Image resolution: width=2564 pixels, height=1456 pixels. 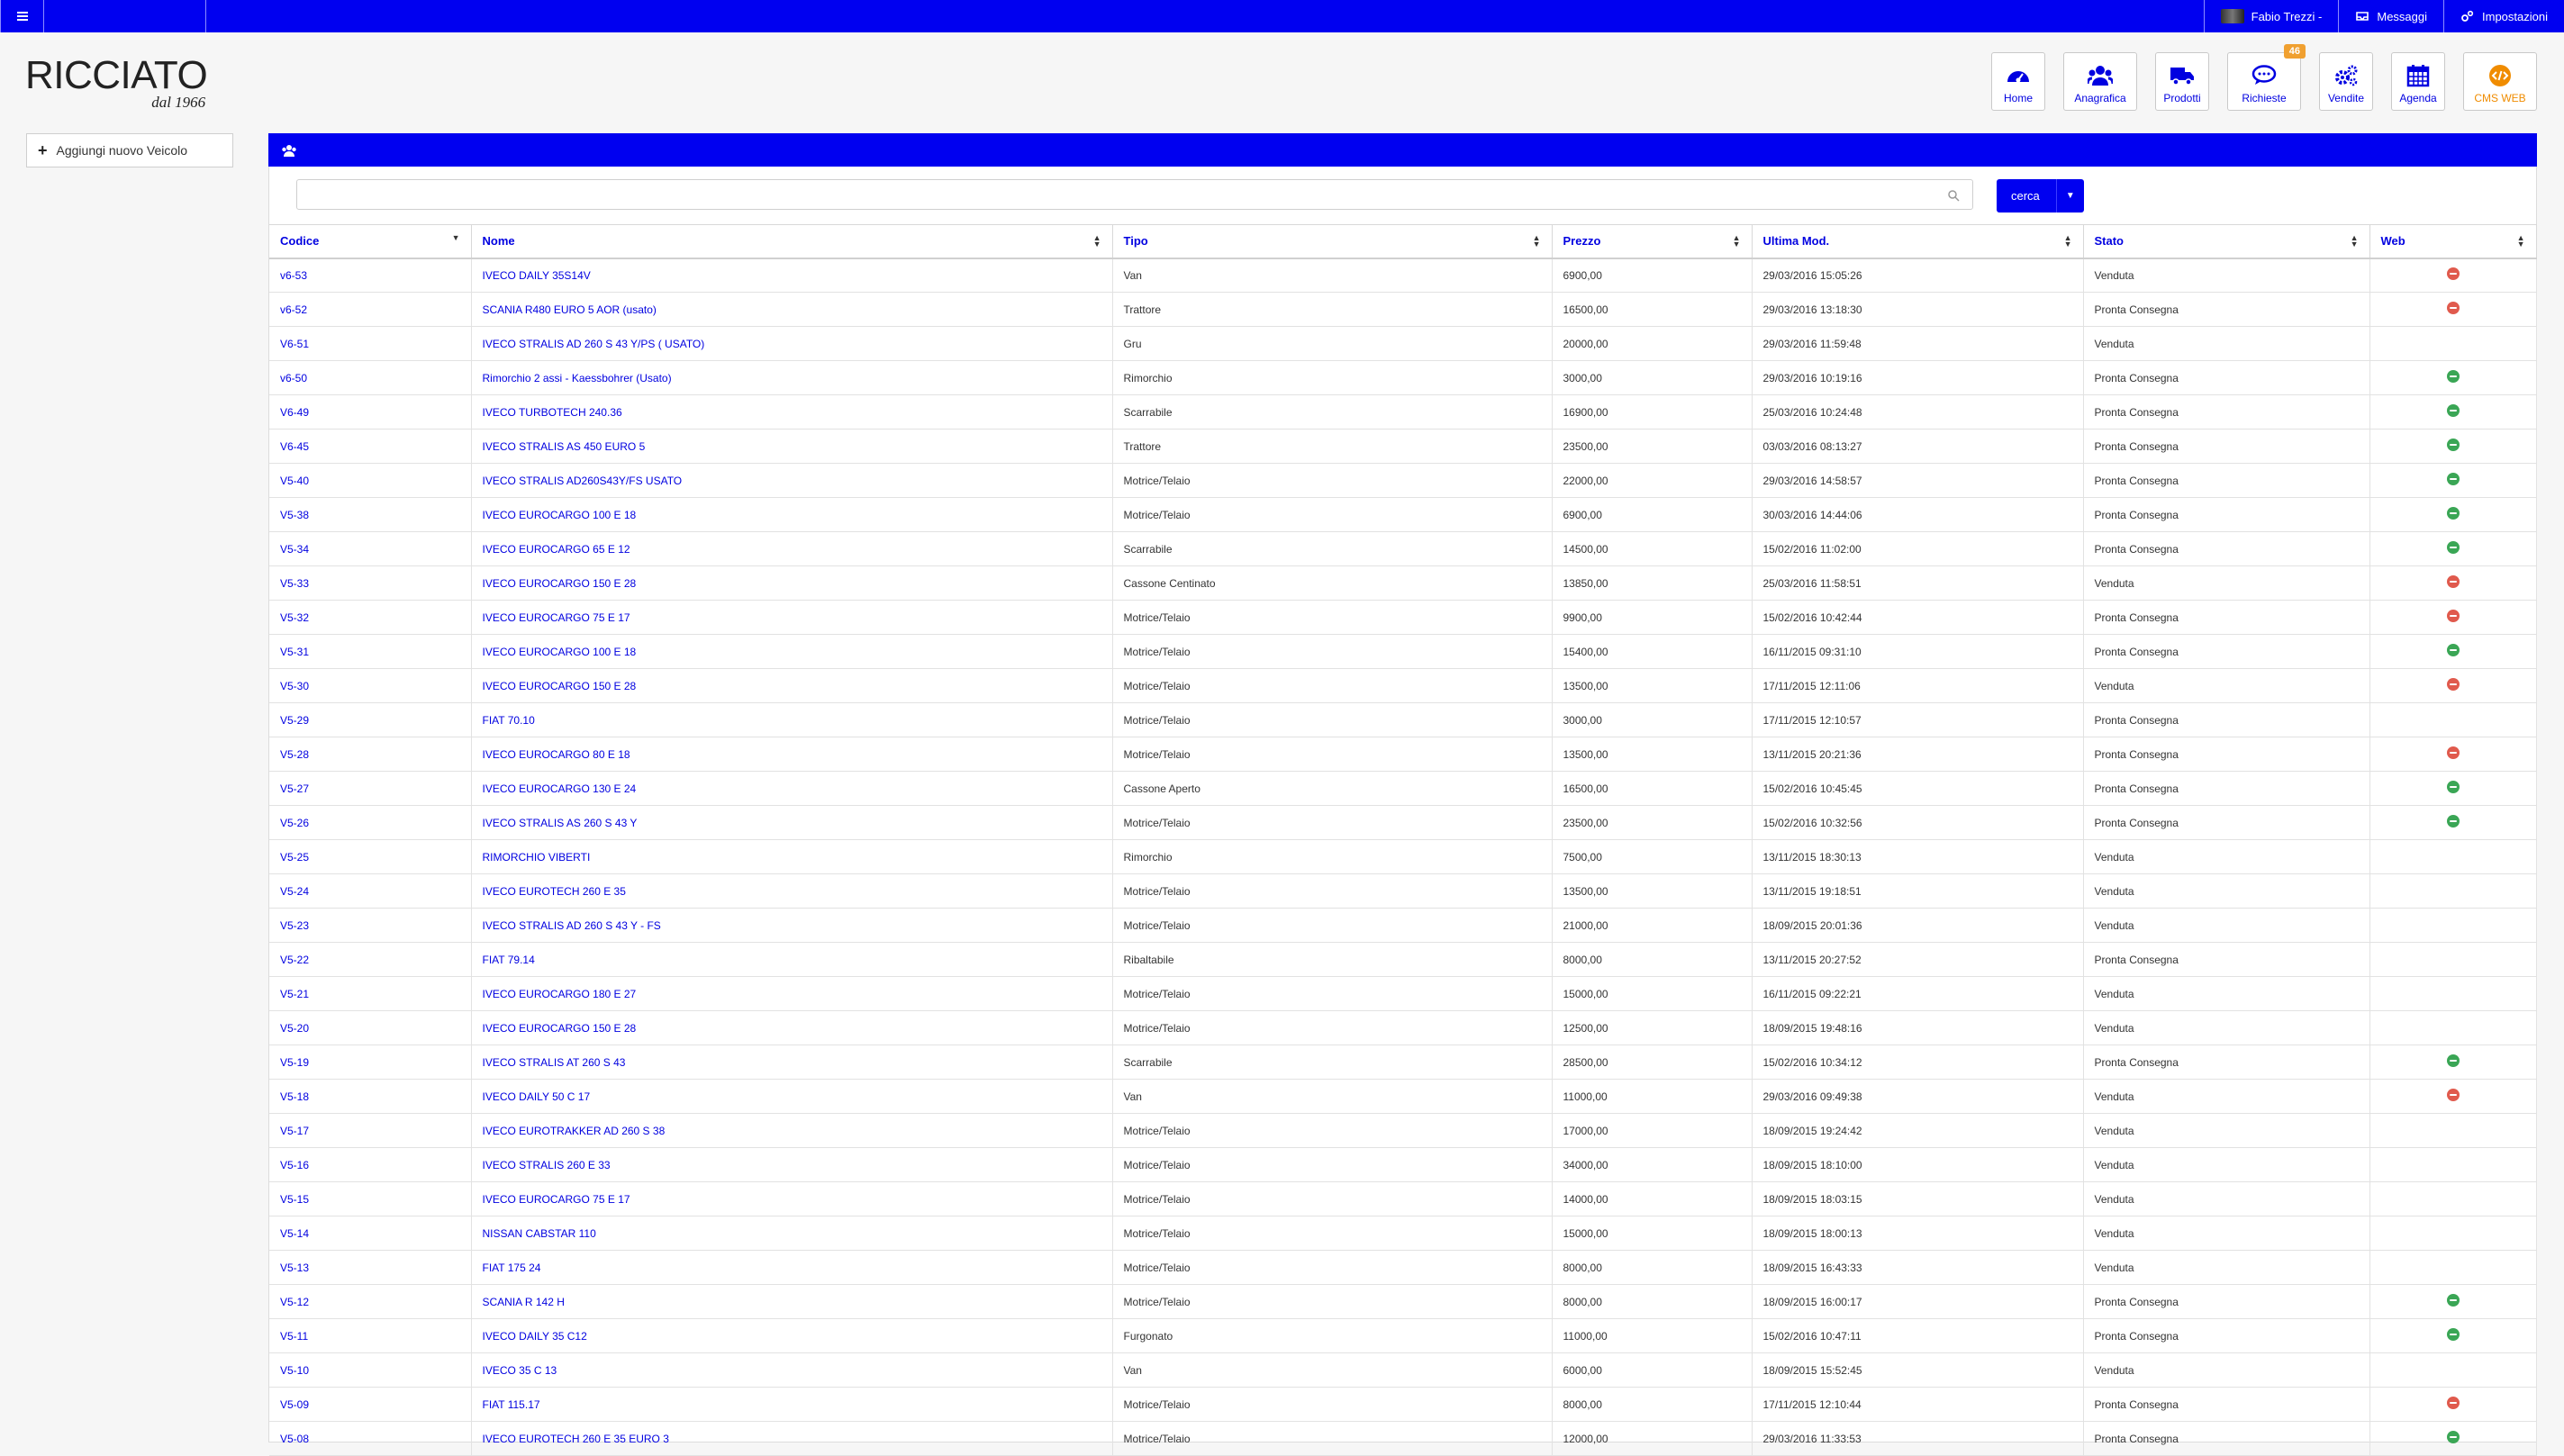 What do you see at coordinates (792, 549) in the screenshot?
I see `cell-nome: IVECO EUROCARGO 65 E 12` at bounding box center [792, 549].